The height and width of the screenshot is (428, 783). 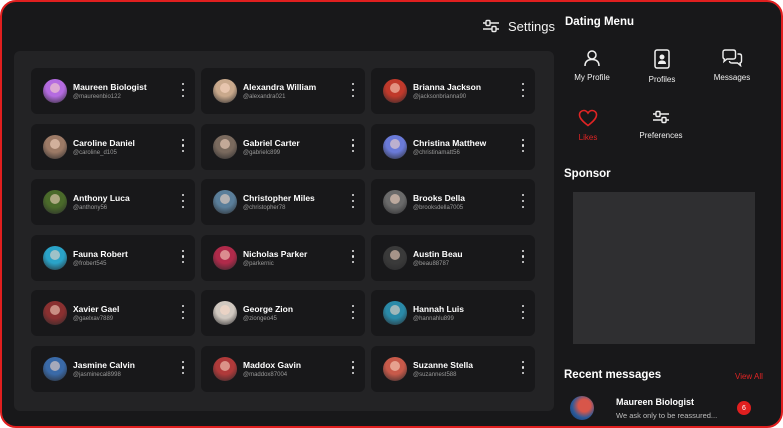 I want to click on profile-handle: @brooksdella7005, so click(x=438, y=208).